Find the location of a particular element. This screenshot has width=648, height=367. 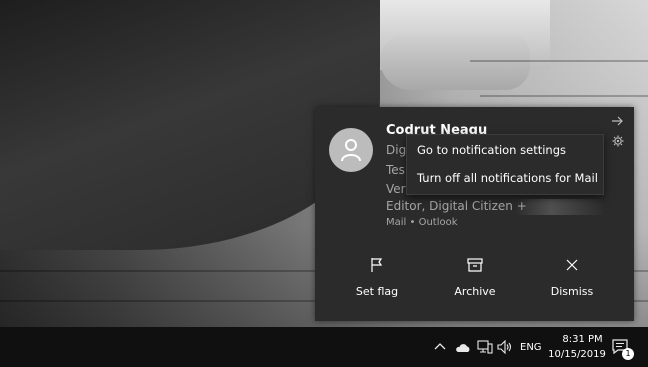

menu-item-notification-settings: Go to notification settings is located at coordinates (491, 150).